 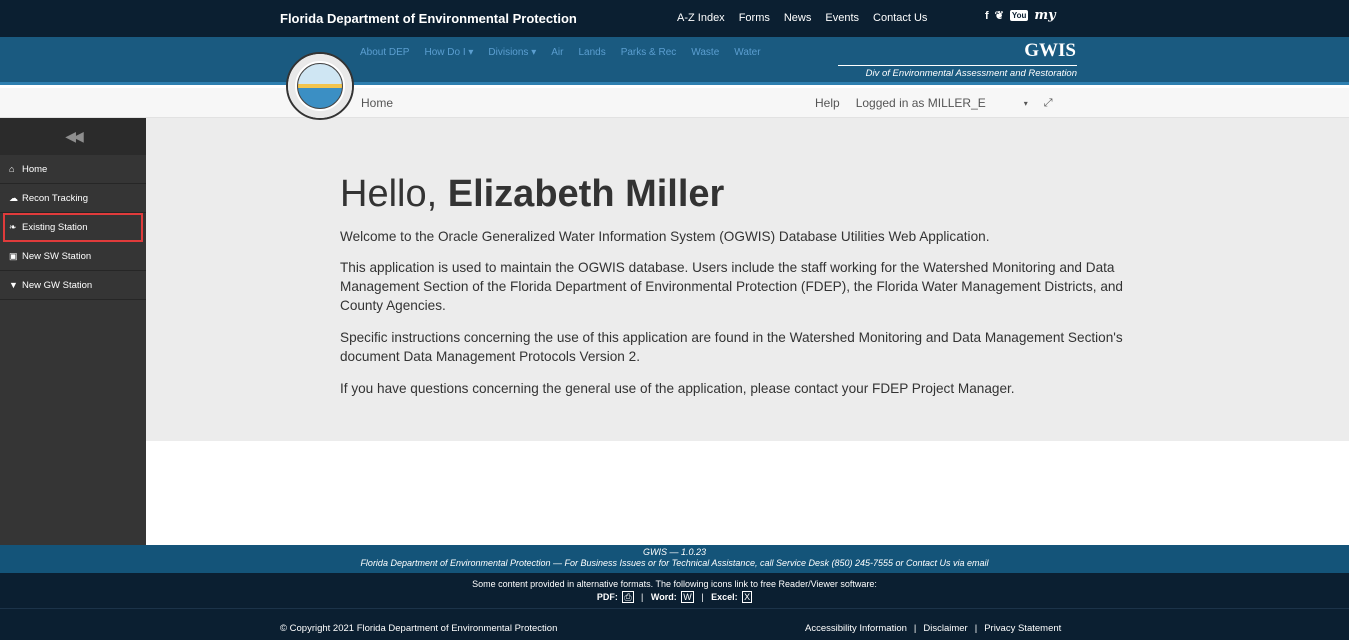 What do you see at coordinates (73, 169) in the screenshot?
I see `sidebar-item-home: ⌂ Home` at bounding box center [73, 169].